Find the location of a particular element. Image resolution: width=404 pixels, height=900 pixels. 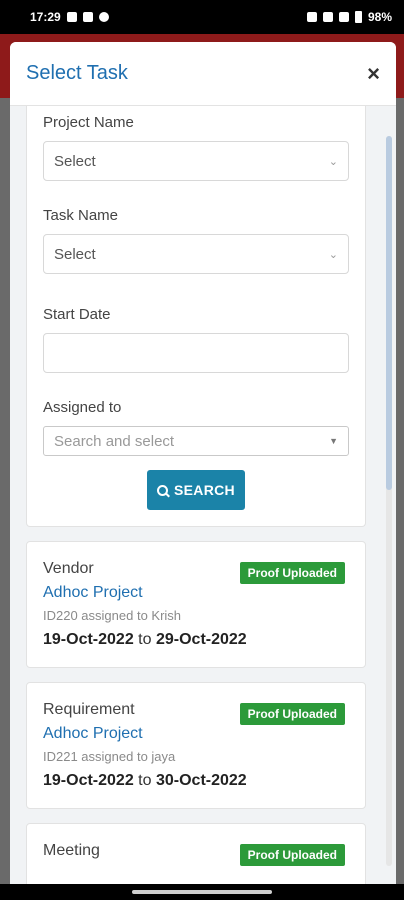

search-button: SEARCH is located at coordinates (196, 490).